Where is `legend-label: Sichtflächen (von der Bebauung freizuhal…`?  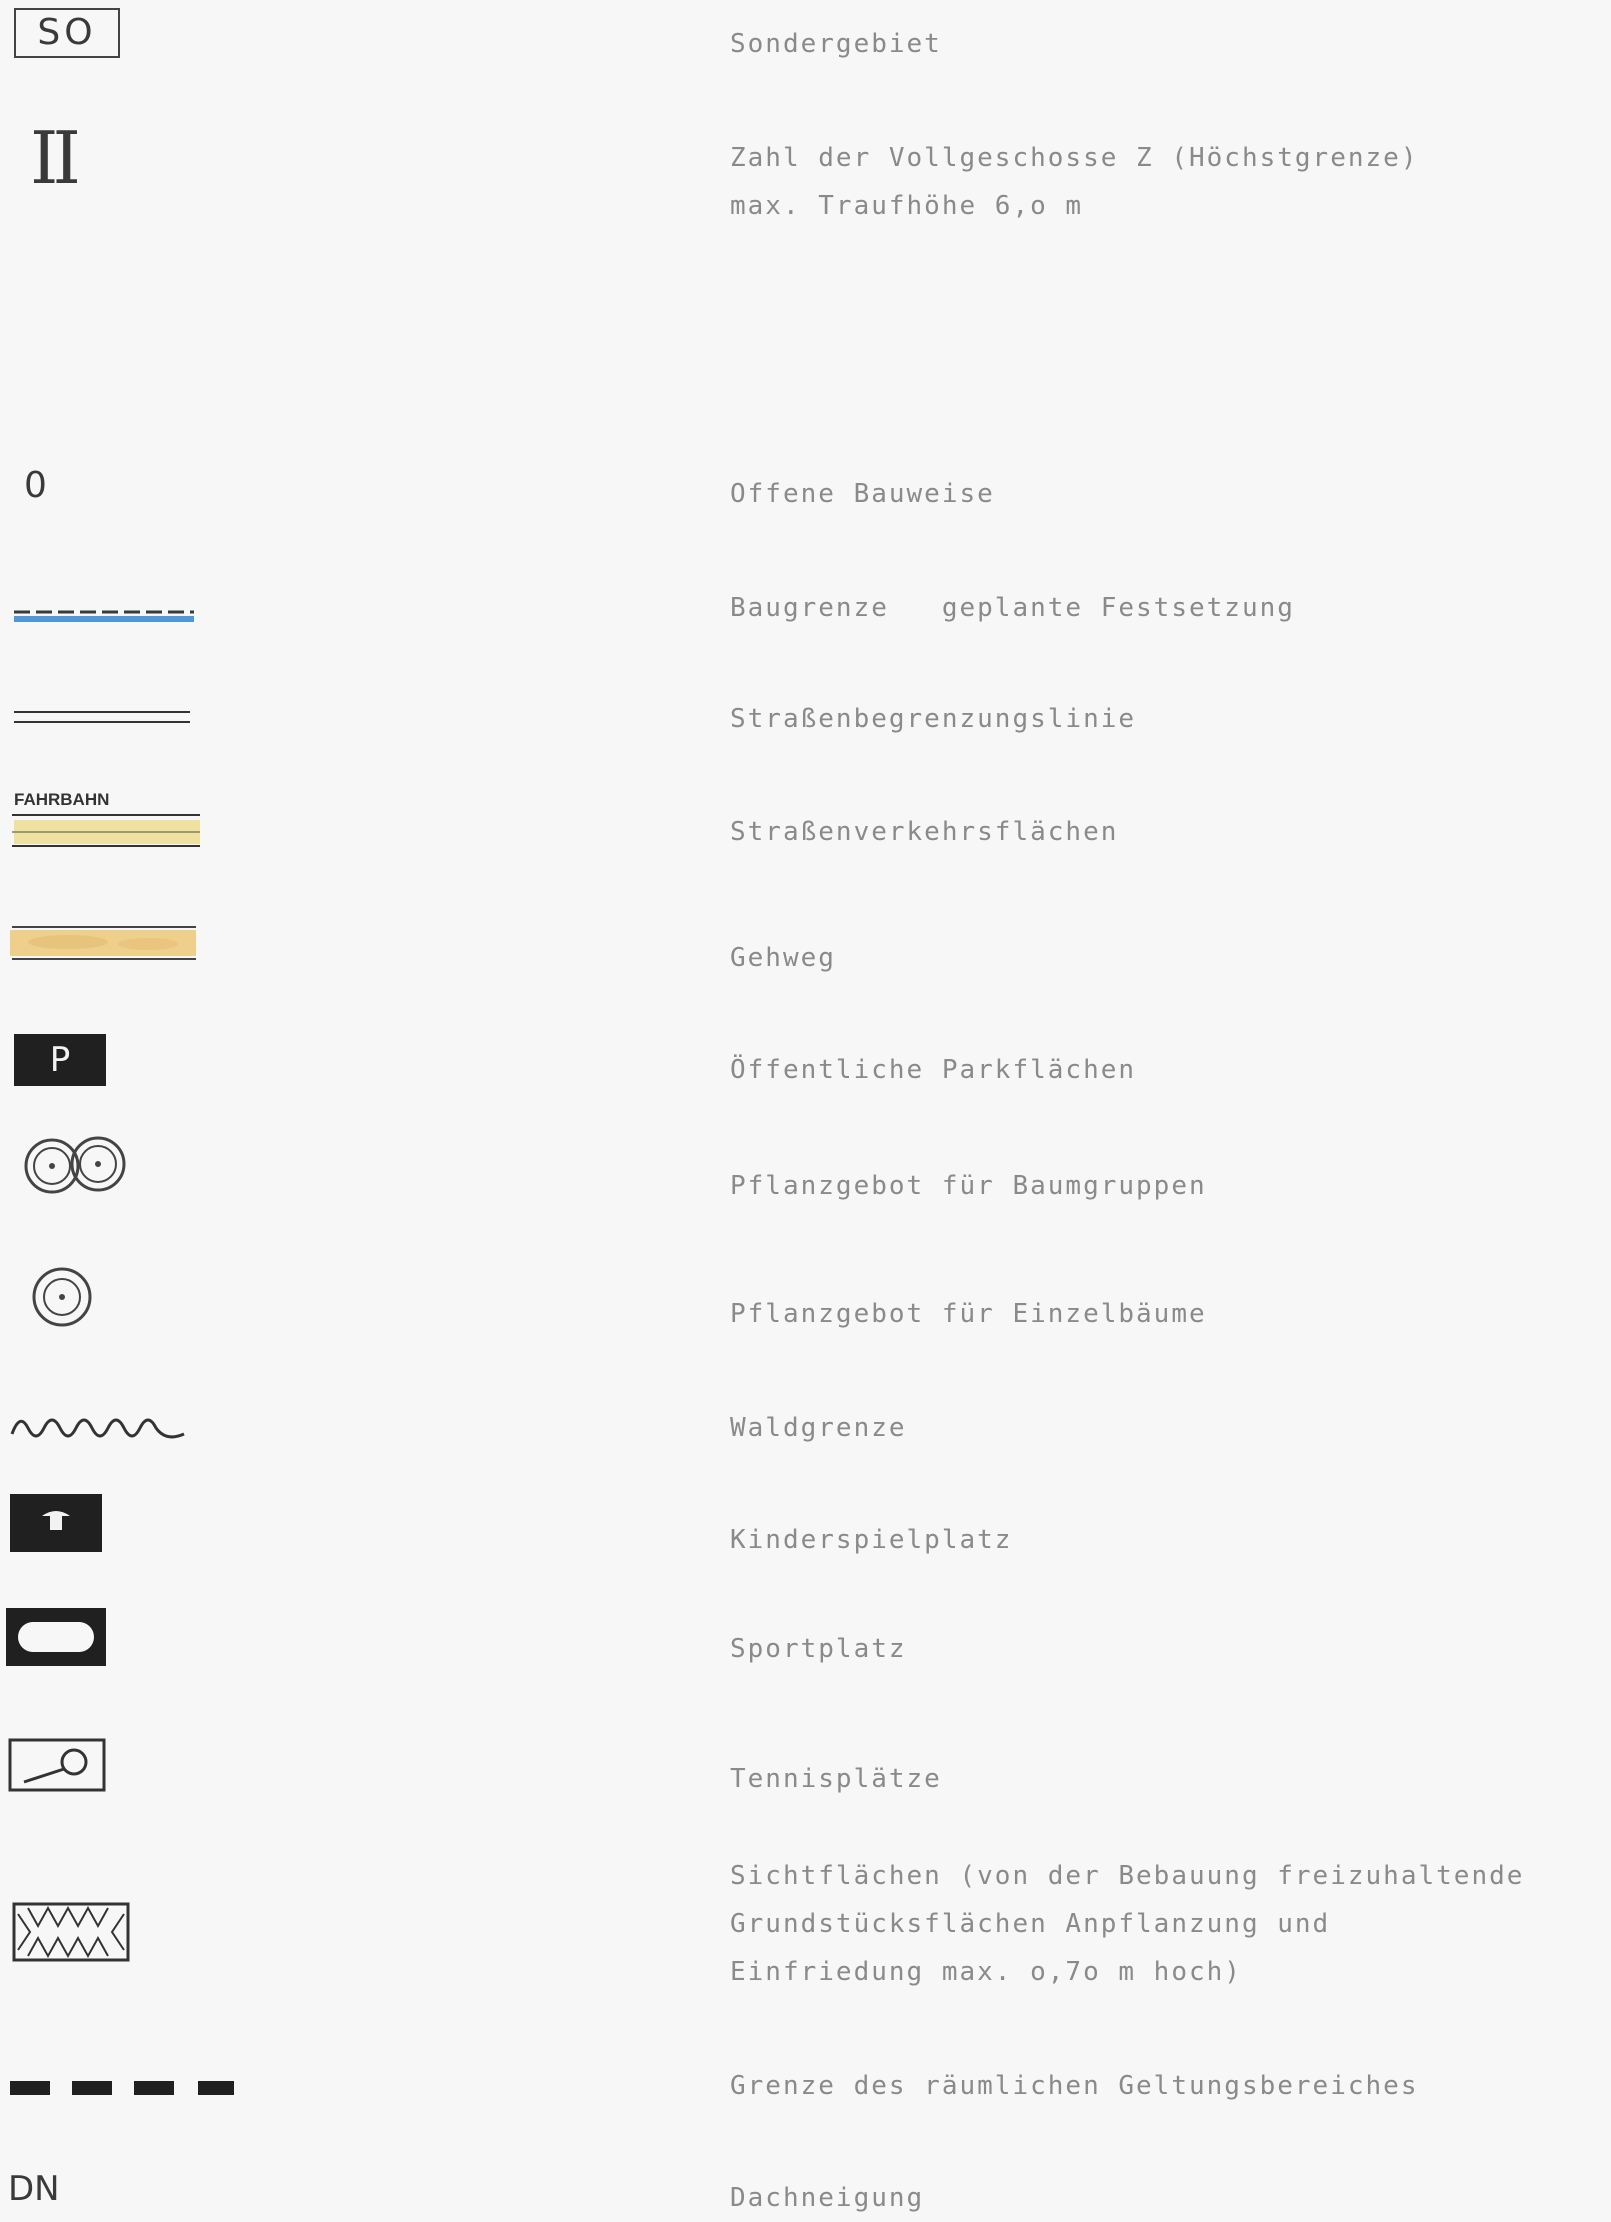
legend-label: Sichtflächen (von der Bebauung freizuhal… is located at coordinates (1127, 1876).